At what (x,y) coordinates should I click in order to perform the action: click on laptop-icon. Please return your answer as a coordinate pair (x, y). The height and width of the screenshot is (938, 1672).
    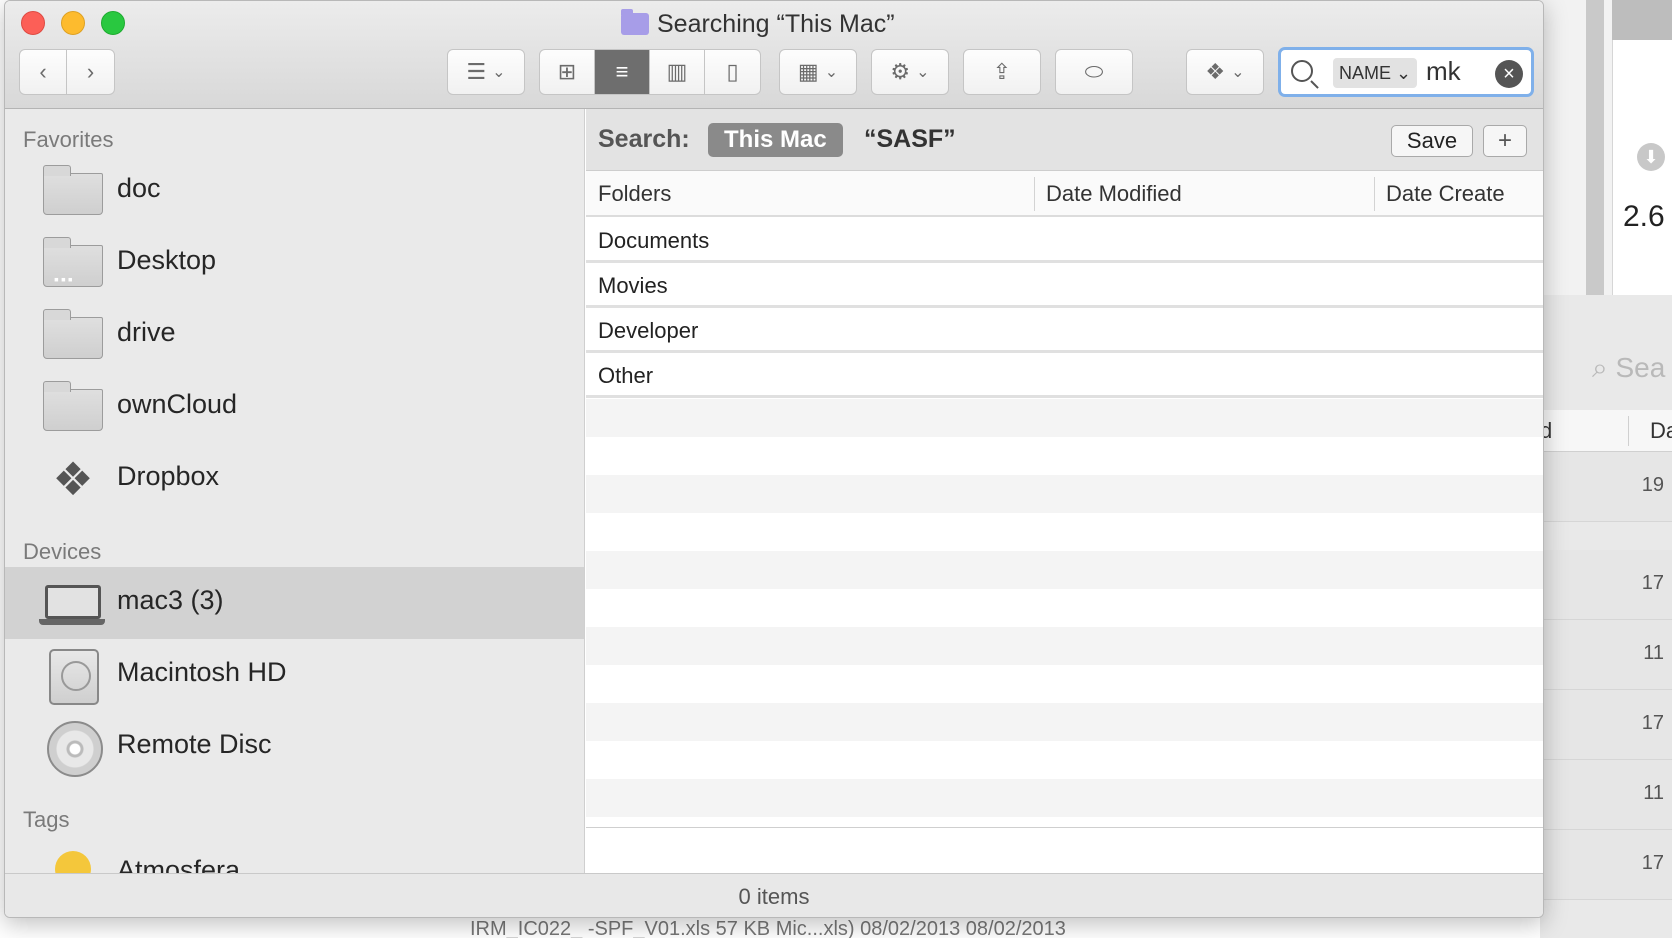
    Looking at the image, I should click on (72, 603).